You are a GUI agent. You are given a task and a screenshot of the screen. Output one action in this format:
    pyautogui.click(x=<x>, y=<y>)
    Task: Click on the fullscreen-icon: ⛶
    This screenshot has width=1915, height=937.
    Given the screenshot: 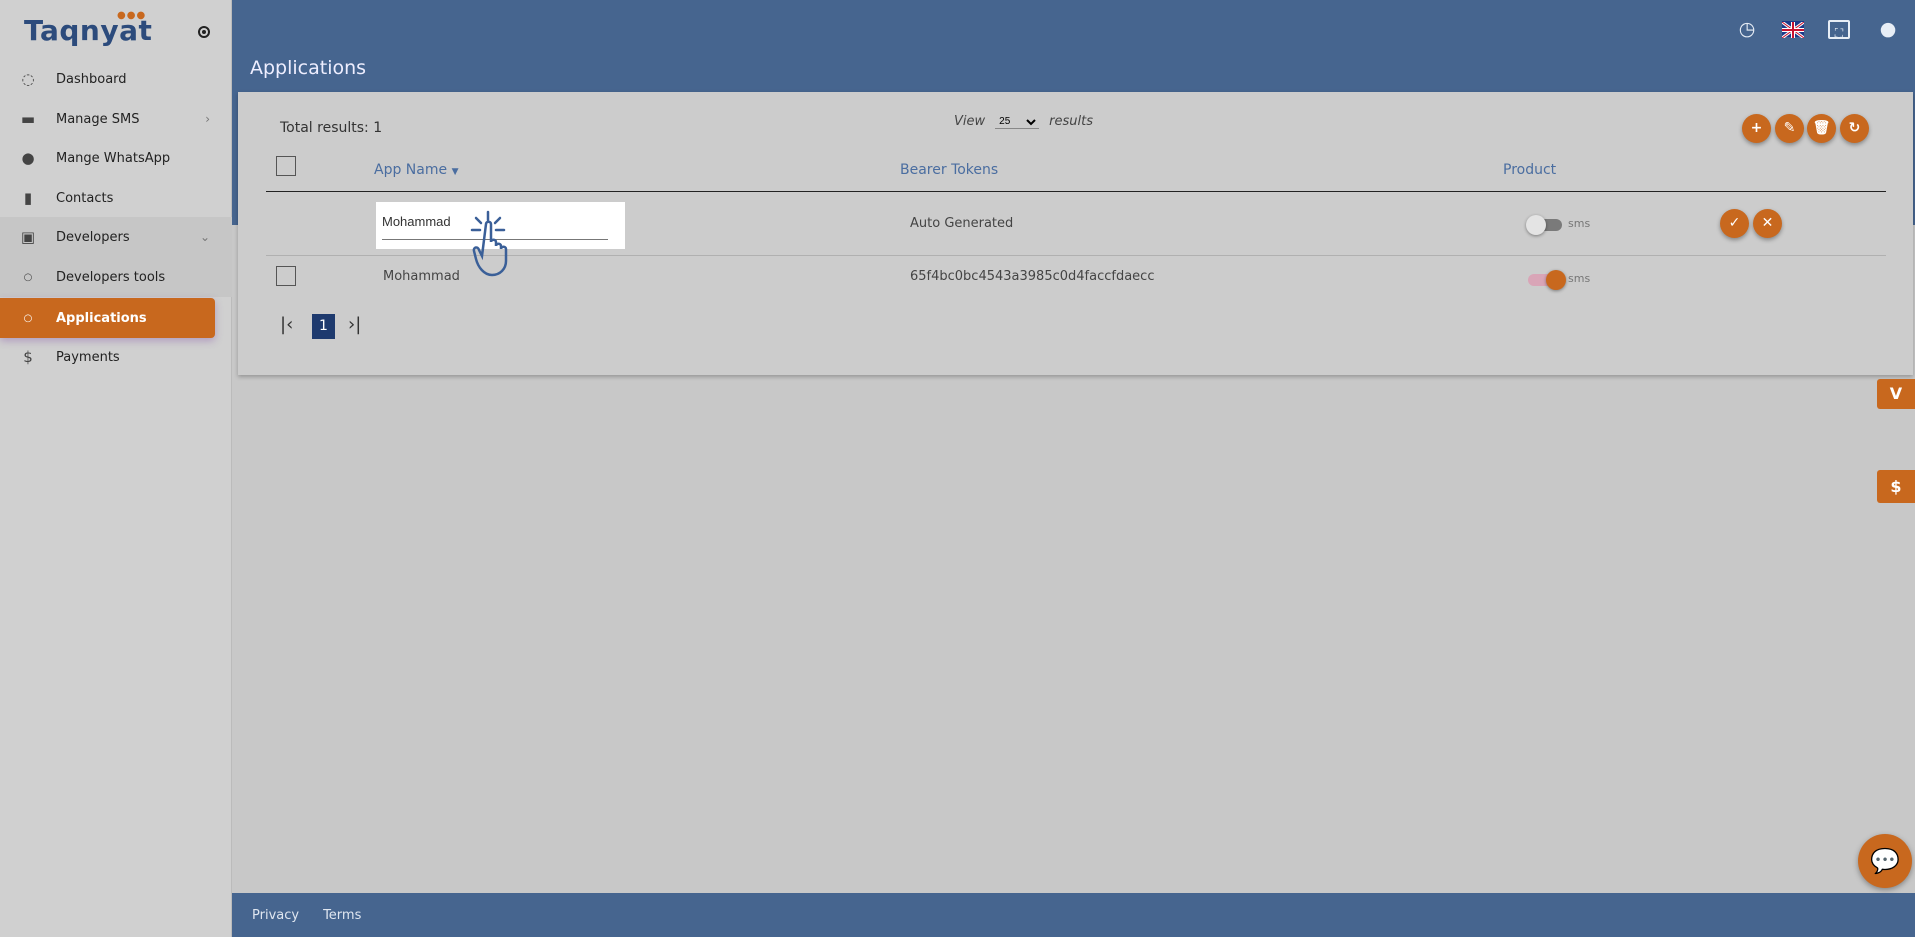 What is the action you would take?
    pyautogui.click(x=1839, y=30)
    